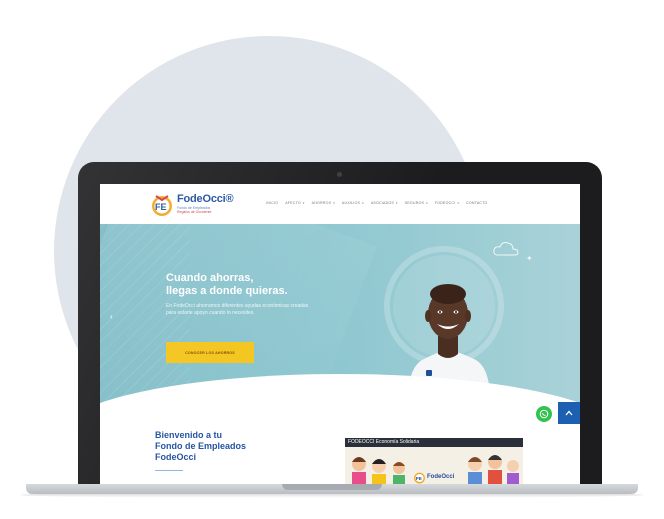 This screenshot has width=664, height=519. Describe the element at coordinates (294, 203) in the screenshot. I see `nav-item-afecto: AFECTO ▾` at that location.